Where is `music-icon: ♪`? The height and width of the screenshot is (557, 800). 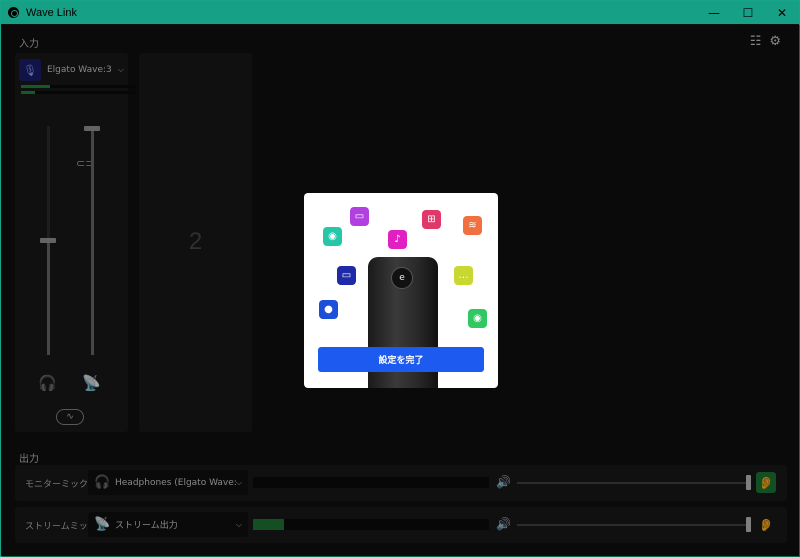 music-icon: ♪ is located at coordinates (397, 239).